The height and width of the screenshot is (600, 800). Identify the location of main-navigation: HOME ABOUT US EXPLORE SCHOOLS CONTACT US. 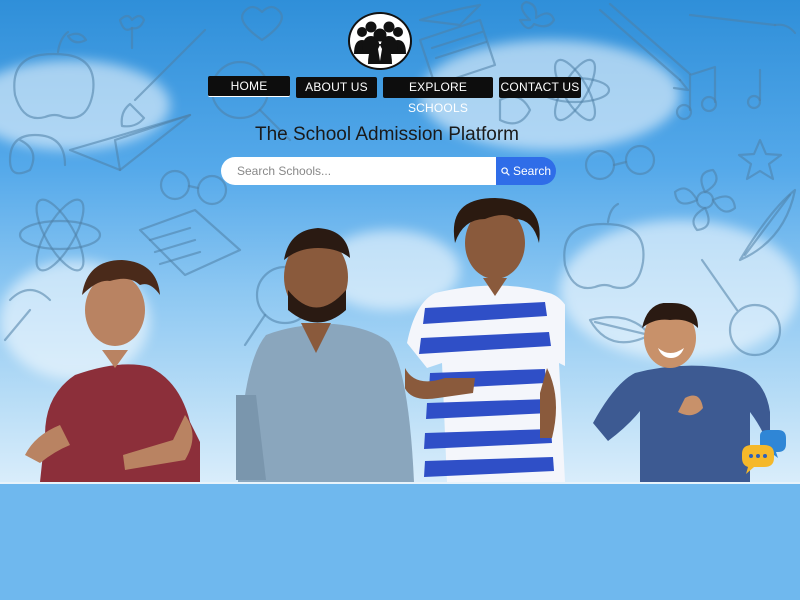
(400, 95).